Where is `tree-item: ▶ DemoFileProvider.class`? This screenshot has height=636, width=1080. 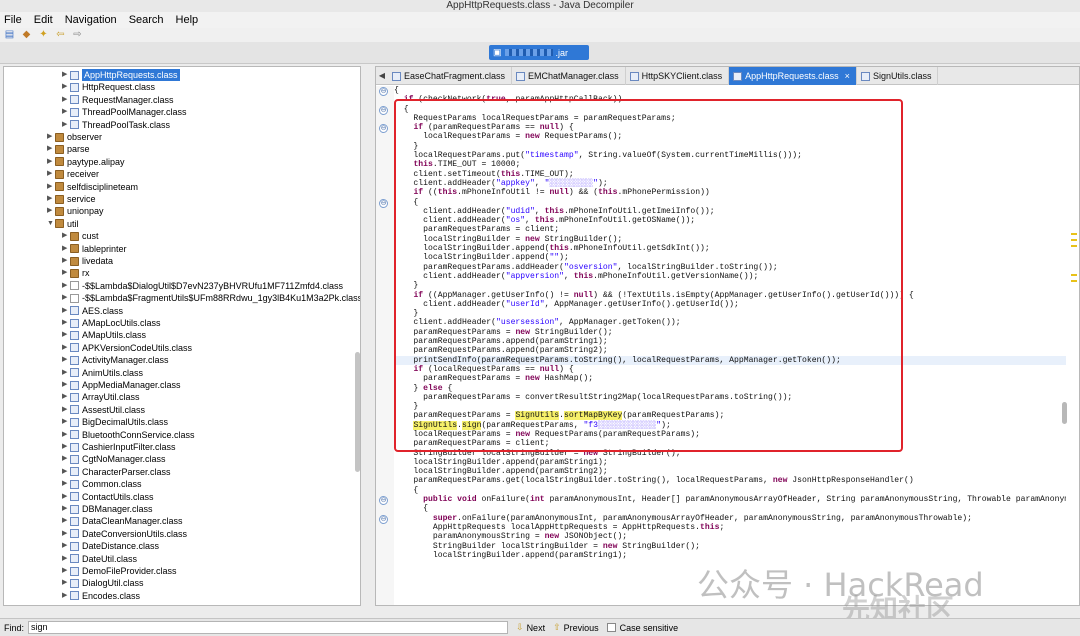 tree-item: ▶ DemoFileProvider.class is located at coordinates (119, 571).